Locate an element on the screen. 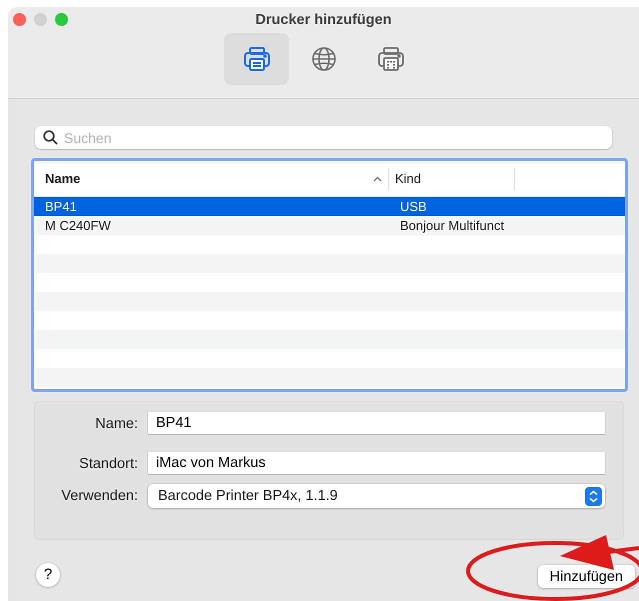 This screenshot has width=639, height=601. help-button: ? is located at coordinates (48, 574).